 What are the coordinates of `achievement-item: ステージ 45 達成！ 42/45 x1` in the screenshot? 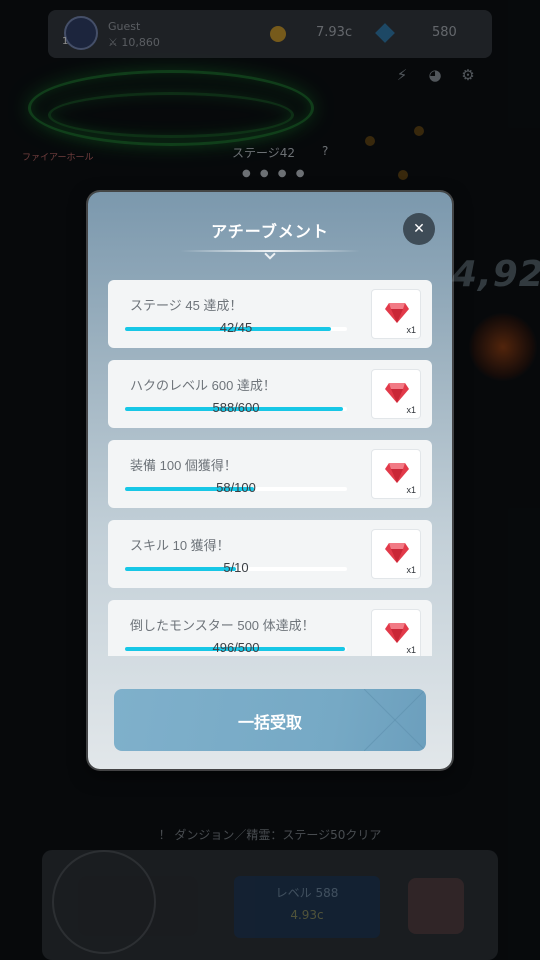 It's located at (270, 314).